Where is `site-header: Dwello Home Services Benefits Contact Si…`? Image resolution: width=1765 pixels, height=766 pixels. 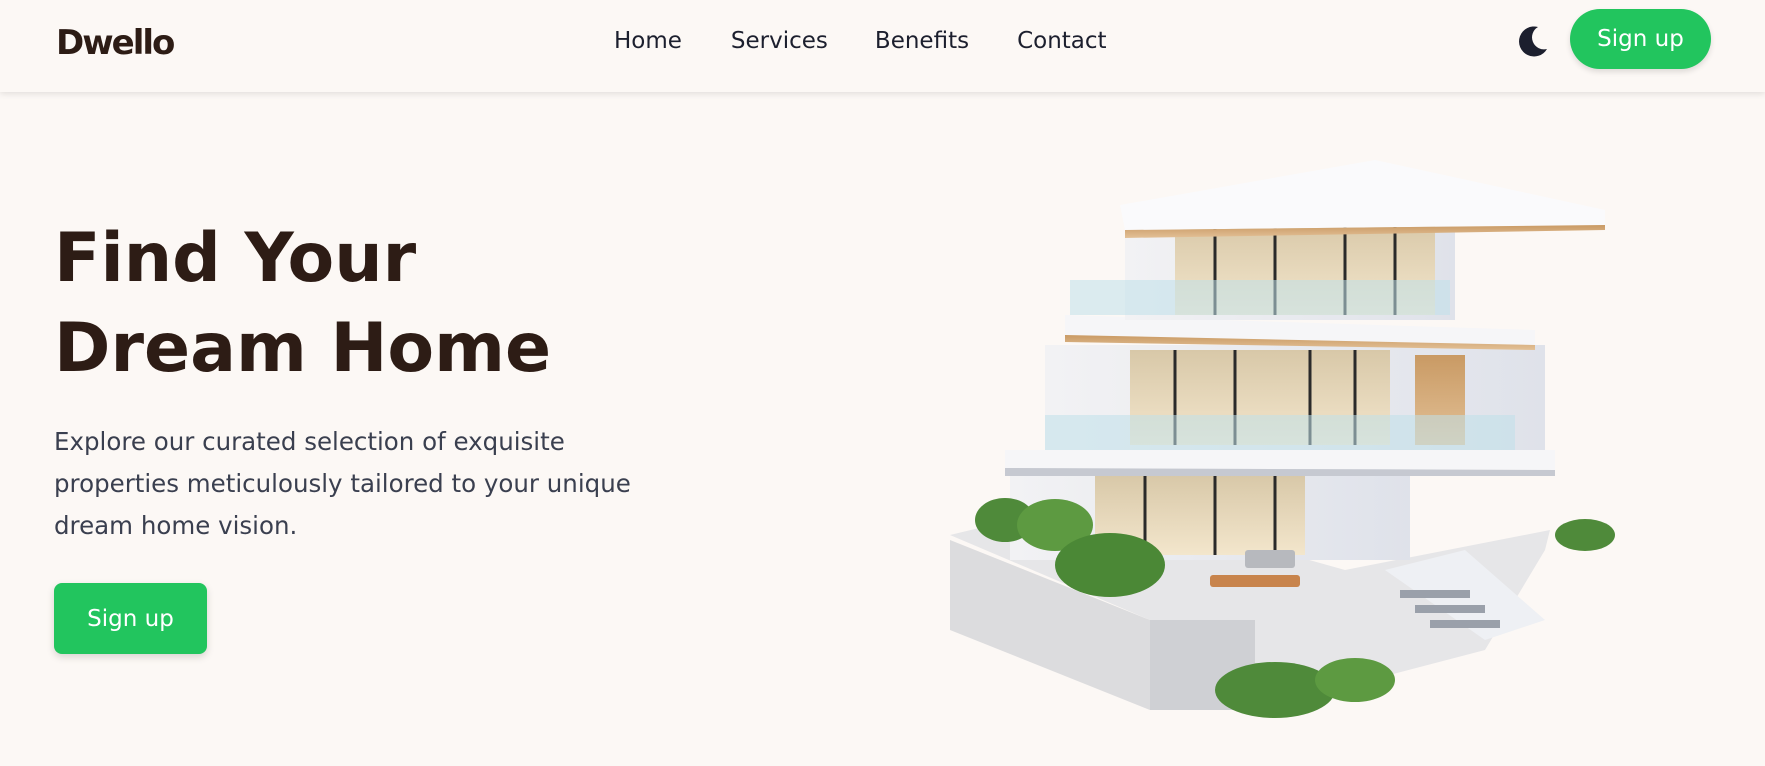 site-header: Dwello Home Services Benefits Contact Si… is located at coordinates (882, 46).